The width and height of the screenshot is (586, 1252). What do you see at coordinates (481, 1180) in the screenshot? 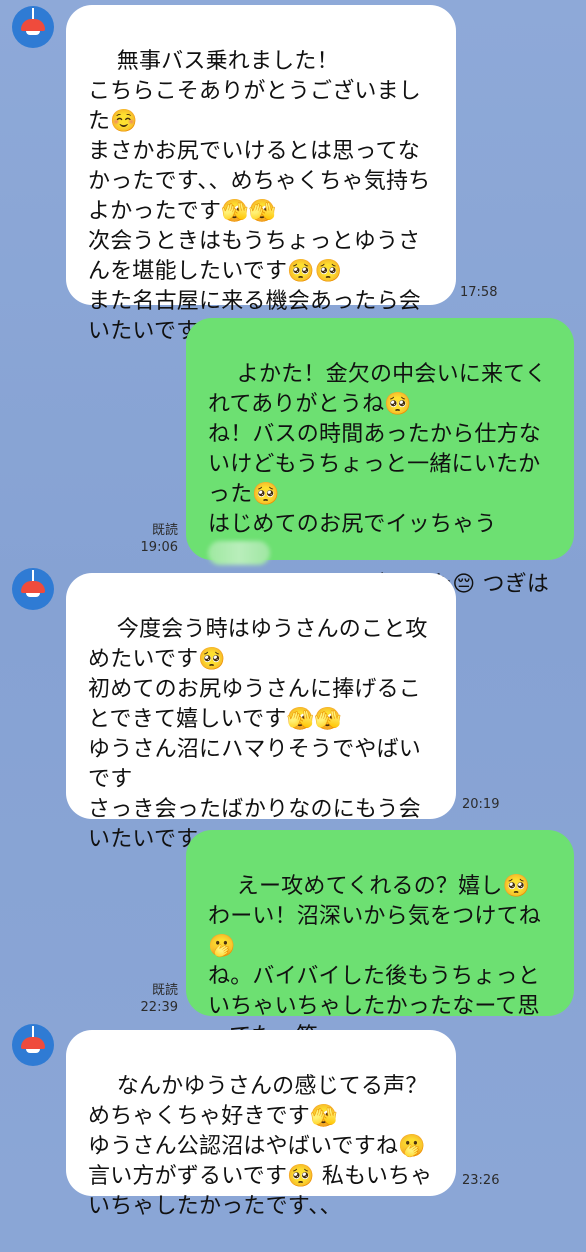
I see `message-time: 23:26` at bounding box center [481, 1180].